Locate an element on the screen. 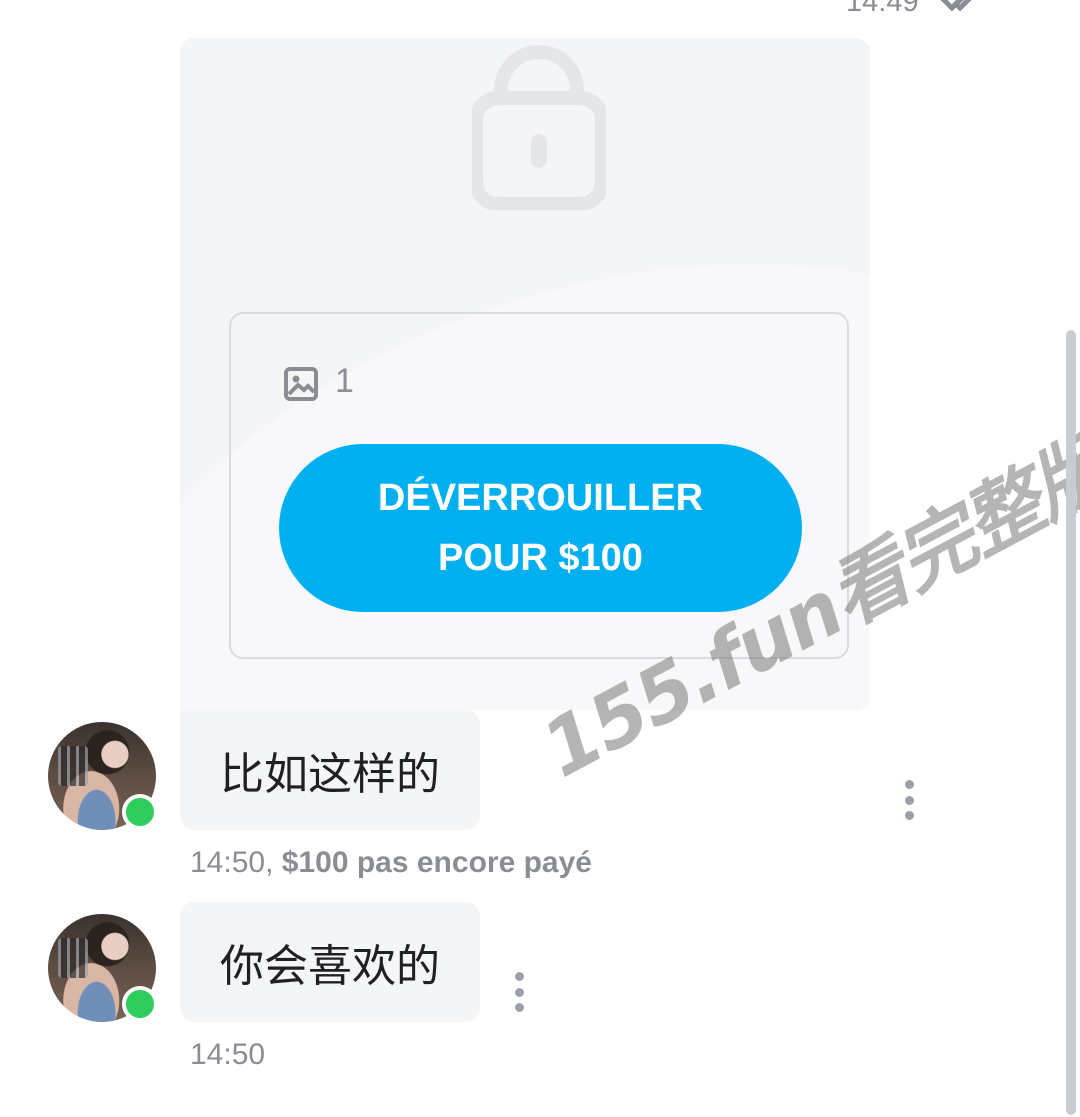 This screenshot has height=1117, width=1080. message-time: 14:50 is located at coordinates (228, 1054).